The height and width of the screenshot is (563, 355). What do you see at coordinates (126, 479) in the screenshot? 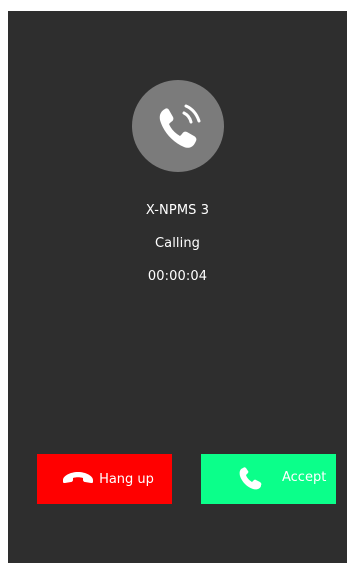
I see `hangup-label: Hang up` at bounding box center [126, 479].